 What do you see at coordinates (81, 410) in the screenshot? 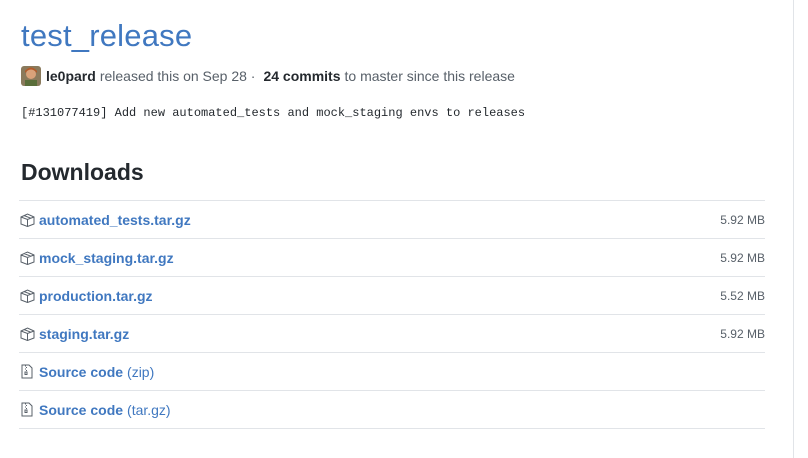
I see `source-code-targz-link: Source code` at bounding box center [81, 410].